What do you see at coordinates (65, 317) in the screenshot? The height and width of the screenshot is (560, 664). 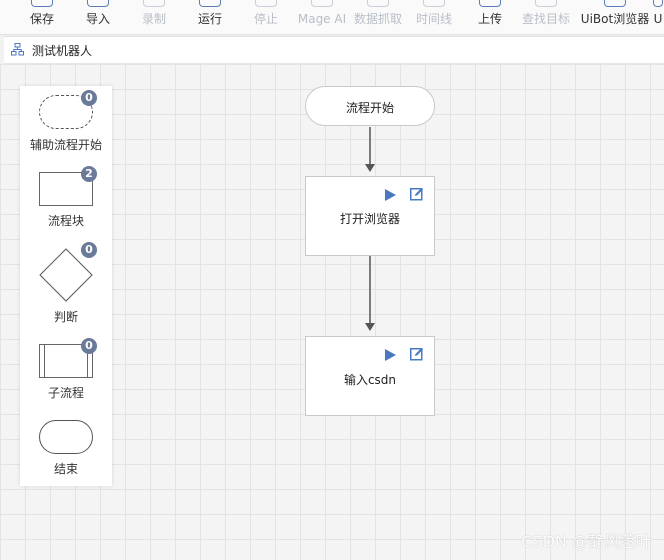 I see `palette-item-label: 判断` at bounding box center [65, 317].